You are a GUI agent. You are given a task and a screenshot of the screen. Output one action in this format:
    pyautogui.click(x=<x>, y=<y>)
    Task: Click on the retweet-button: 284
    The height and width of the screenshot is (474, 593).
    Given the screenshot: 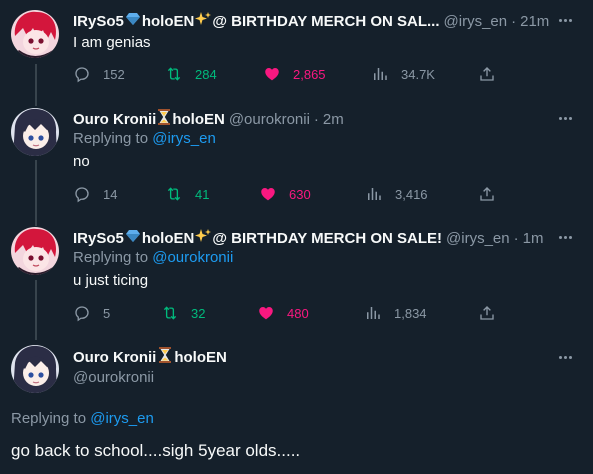 What is the action you would take?
    pyautogui.click(x=191, y=74)
    